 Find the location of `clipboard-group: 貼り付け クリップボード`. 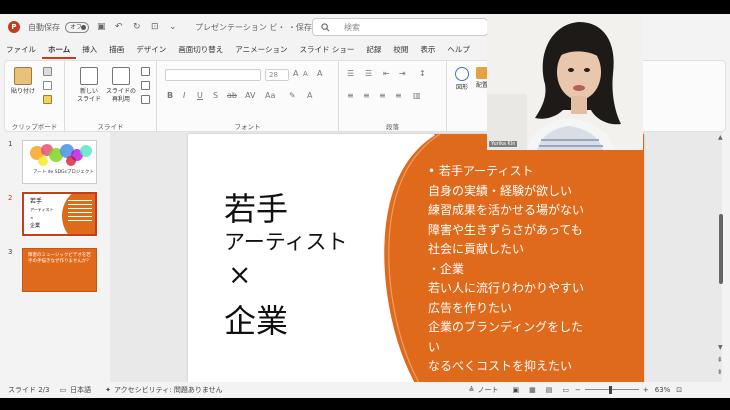

clipboard-group: 貼り付け クリップボード is located at coordinates (35, 97).